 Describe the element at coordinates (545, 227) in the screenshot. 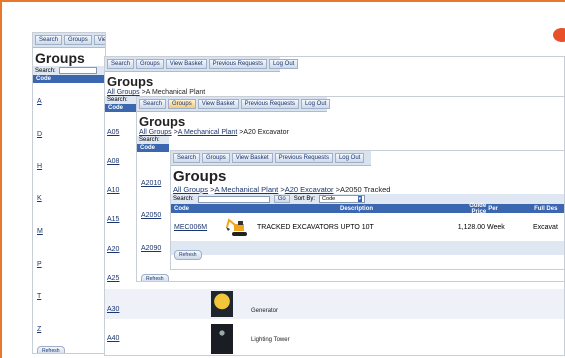

I see `item-full-description: Excavat` at that location.